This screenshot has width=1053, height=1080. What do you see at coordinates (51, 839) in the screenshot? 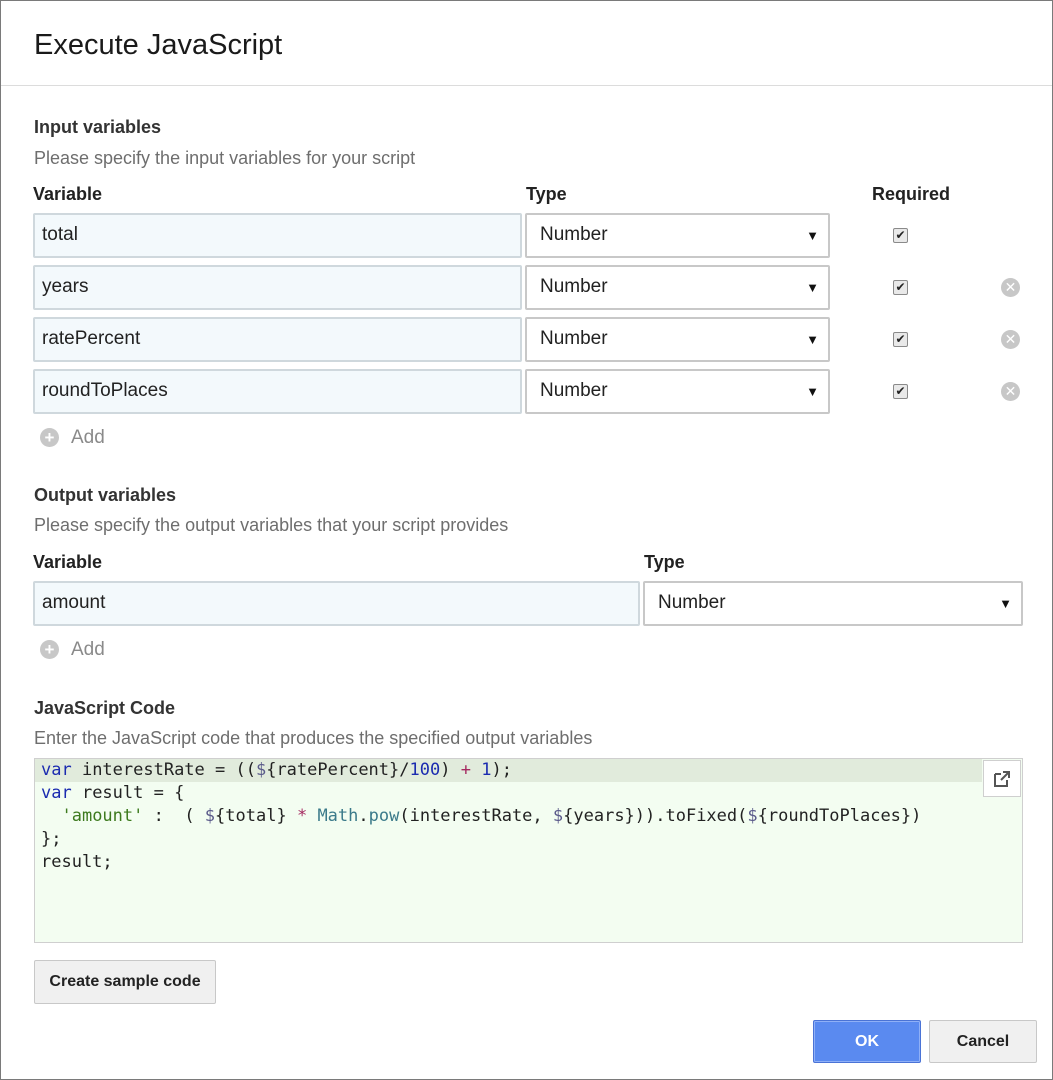
I see `code-line: };` at bounding box center [51, 839].